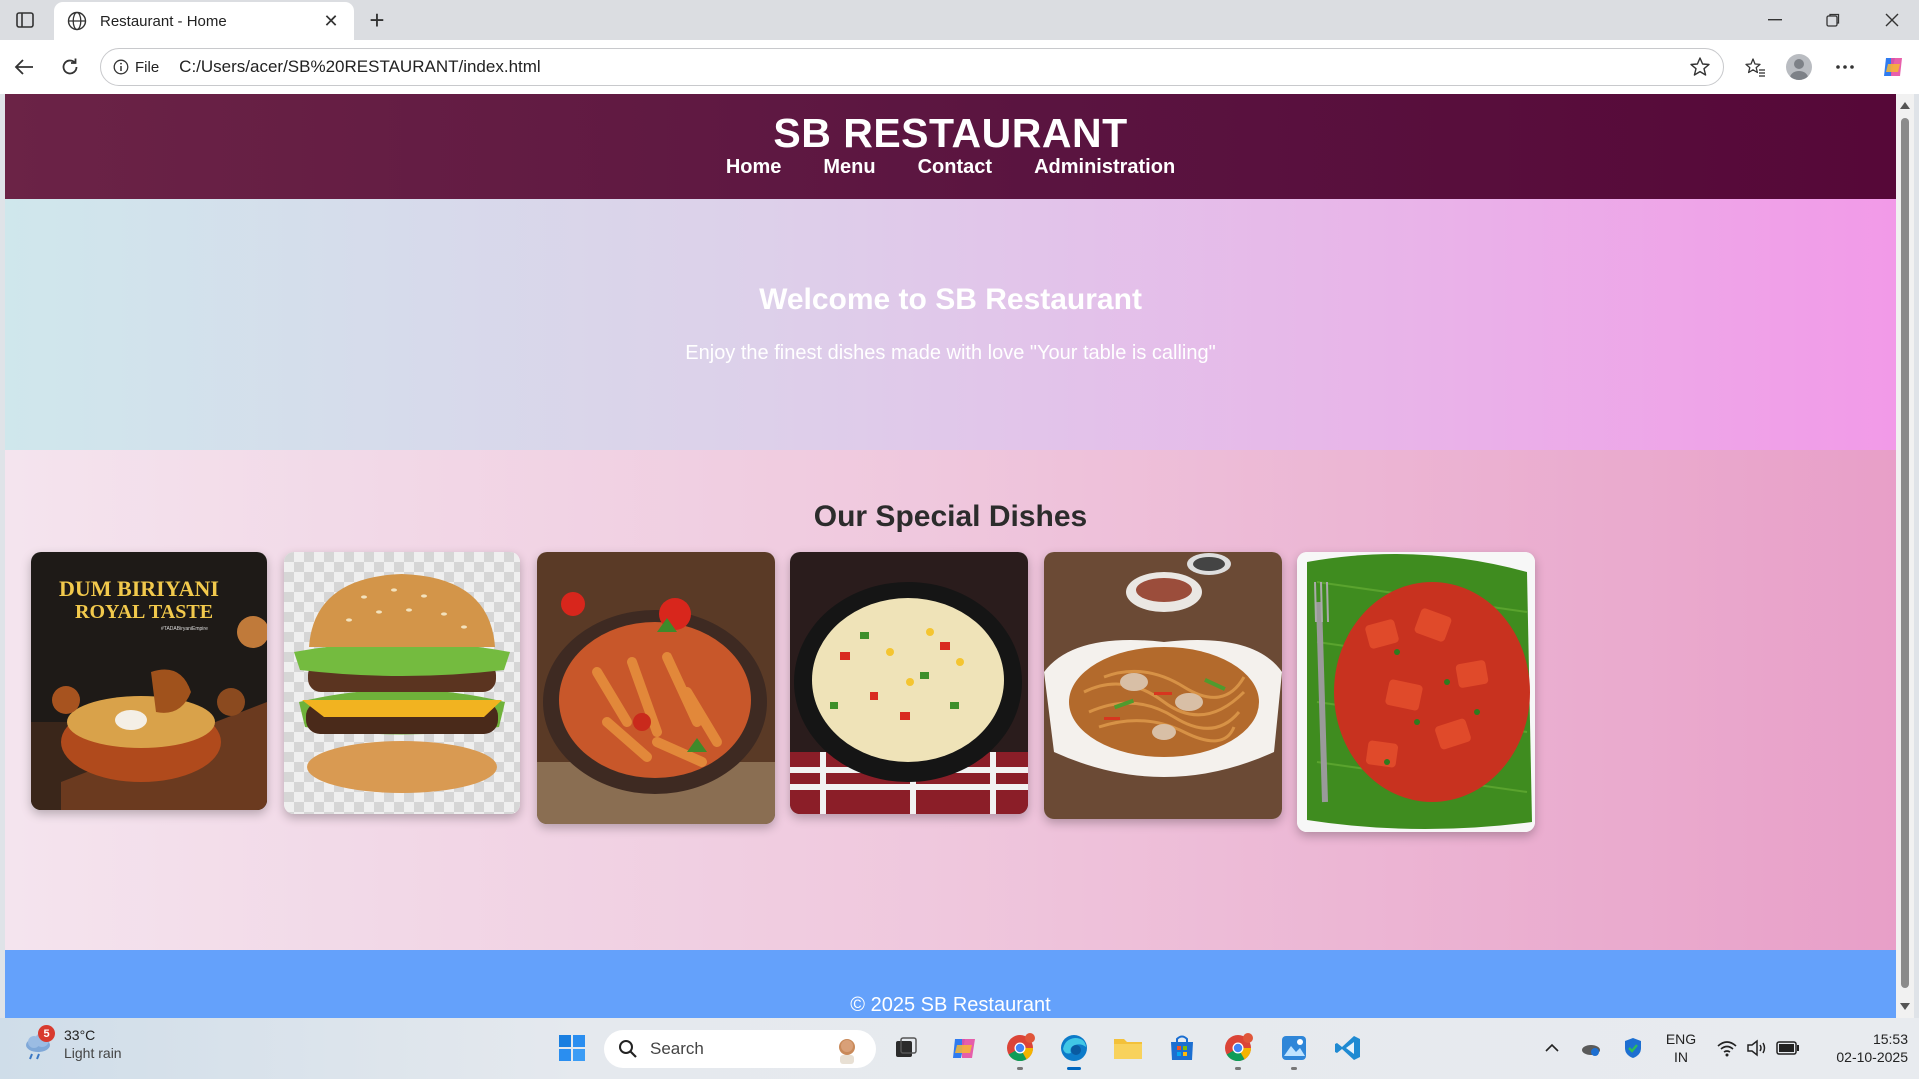 This screenshot has width=1919, height=1079. What do you see at coordinates (950, 299) in the screenshot?
I see `hero-title: Welcome to SB Restaurant` at bounding box center [950, 299].